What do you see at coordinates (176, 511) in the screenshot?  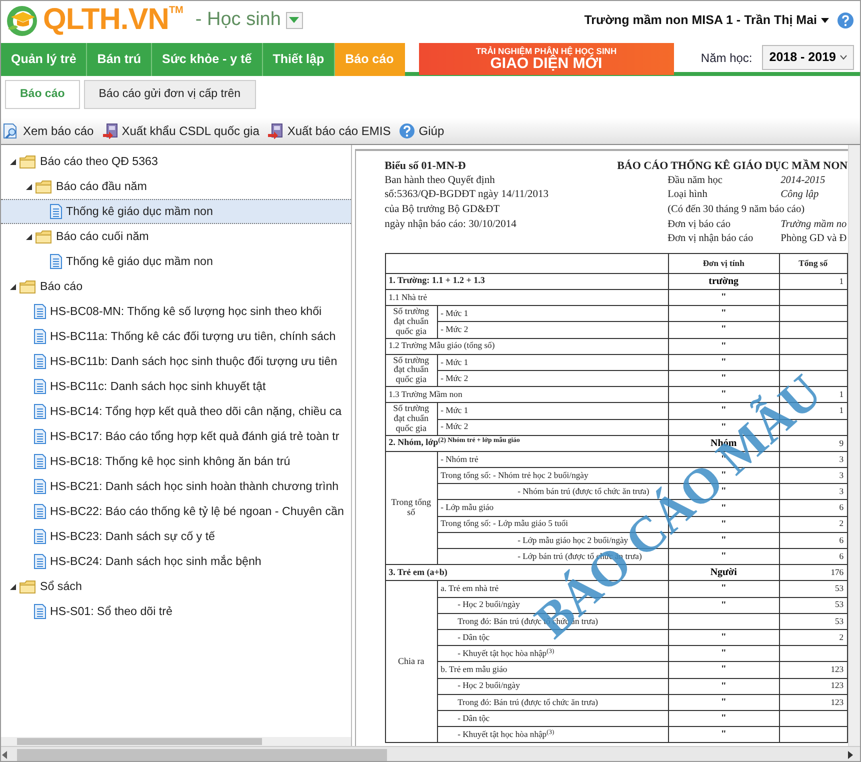 I see `tree-item: HS-BC22: Báo cáo thống kê tỷ lệ bé ngoan - Chuyên cần` at bounding box center [176, 511].